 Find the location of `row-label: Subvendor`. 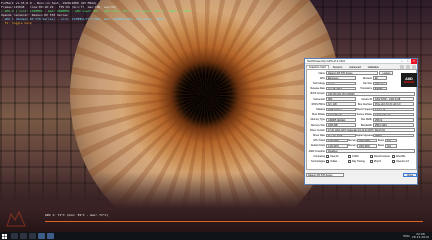

row-label: Subvendor is located at coordinates (319, 99).